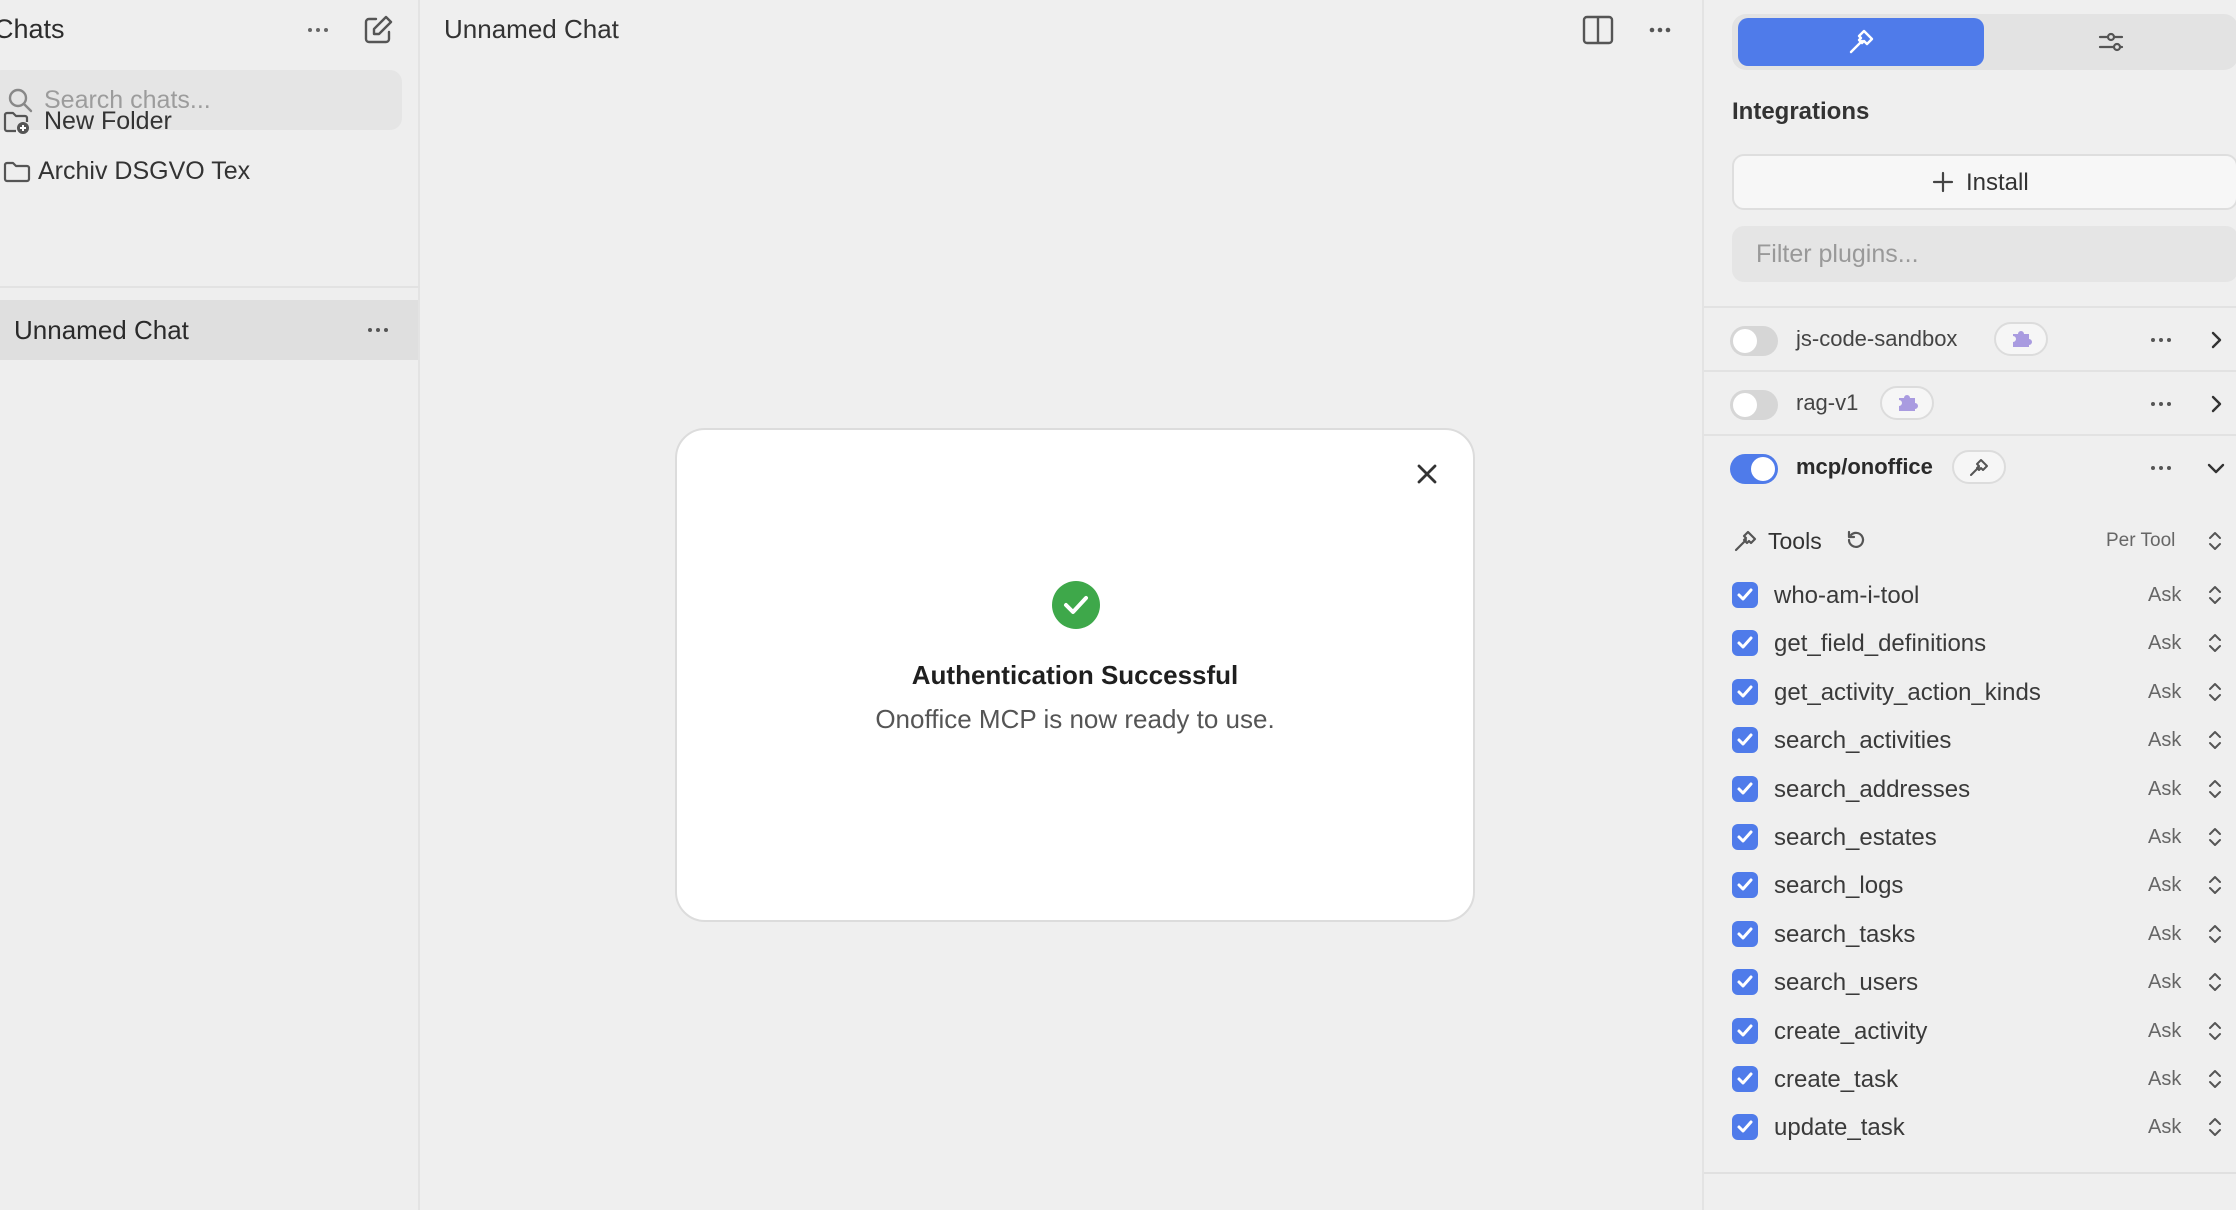 This screenshot has height=1210, width=2236. What do you see at coordinates (1851, 1031) in the screenshot?
I see `tool-name: create_activity` at bounding box center [1851, 1031].